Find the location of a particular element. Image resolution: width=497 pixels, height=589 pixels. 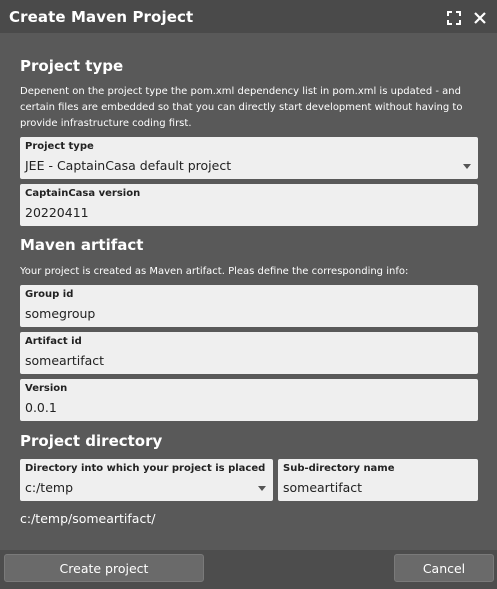

group-id-field: Group id somegroup is located at coordinates (249, 306).